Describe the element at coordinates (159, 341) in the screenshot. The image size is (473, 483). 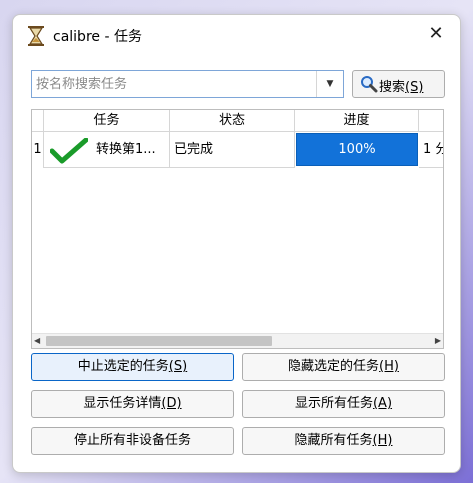
I see `scrollbar-thumb` at that location.